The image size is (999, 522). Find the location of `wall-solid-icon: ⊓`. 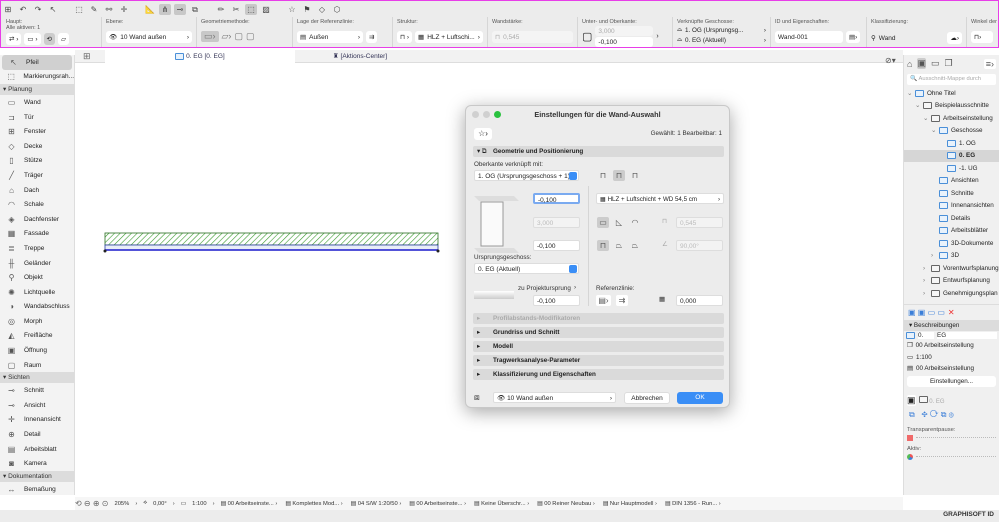

wall-solid-icon: ⊓ is located at coordinates (619, 175).